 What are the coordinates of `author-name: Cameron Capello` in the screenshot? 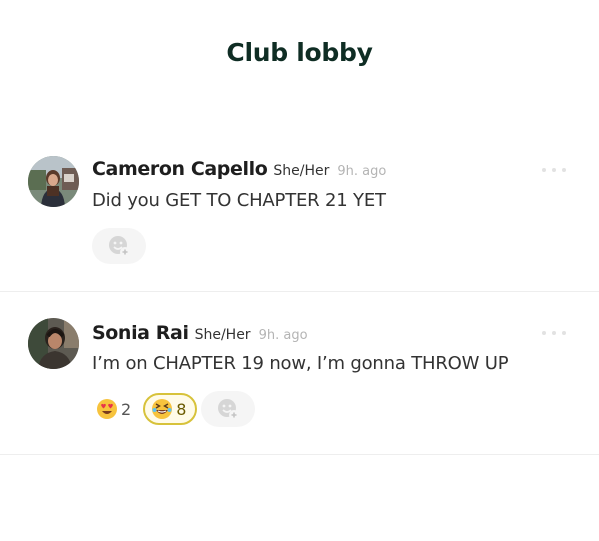 It's located at (180, 169).